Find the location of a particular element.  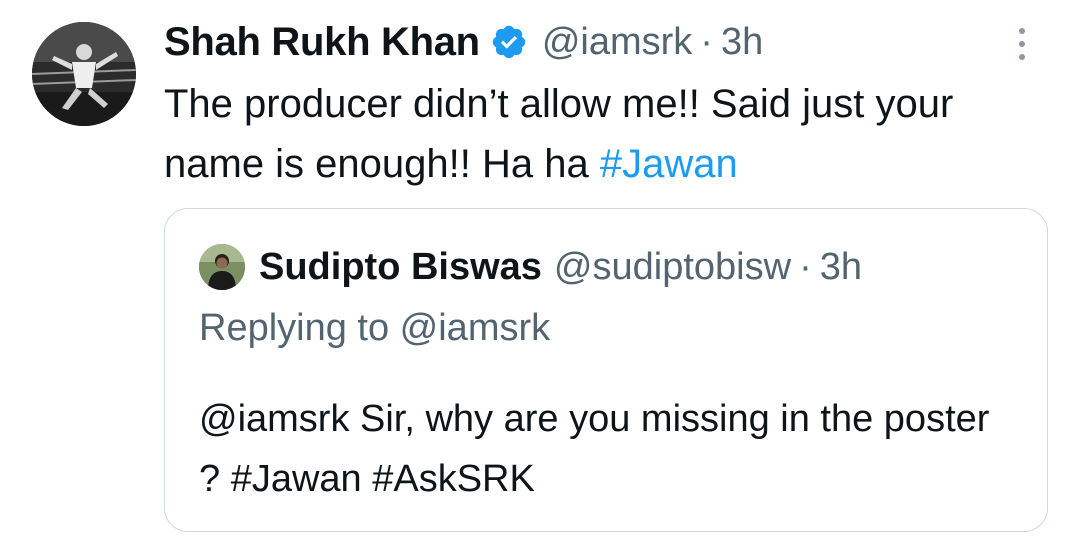

quoted-tweet-header: Sudipto Biswas @sudiptobisw · 3h is located at coordinates (560, 267).